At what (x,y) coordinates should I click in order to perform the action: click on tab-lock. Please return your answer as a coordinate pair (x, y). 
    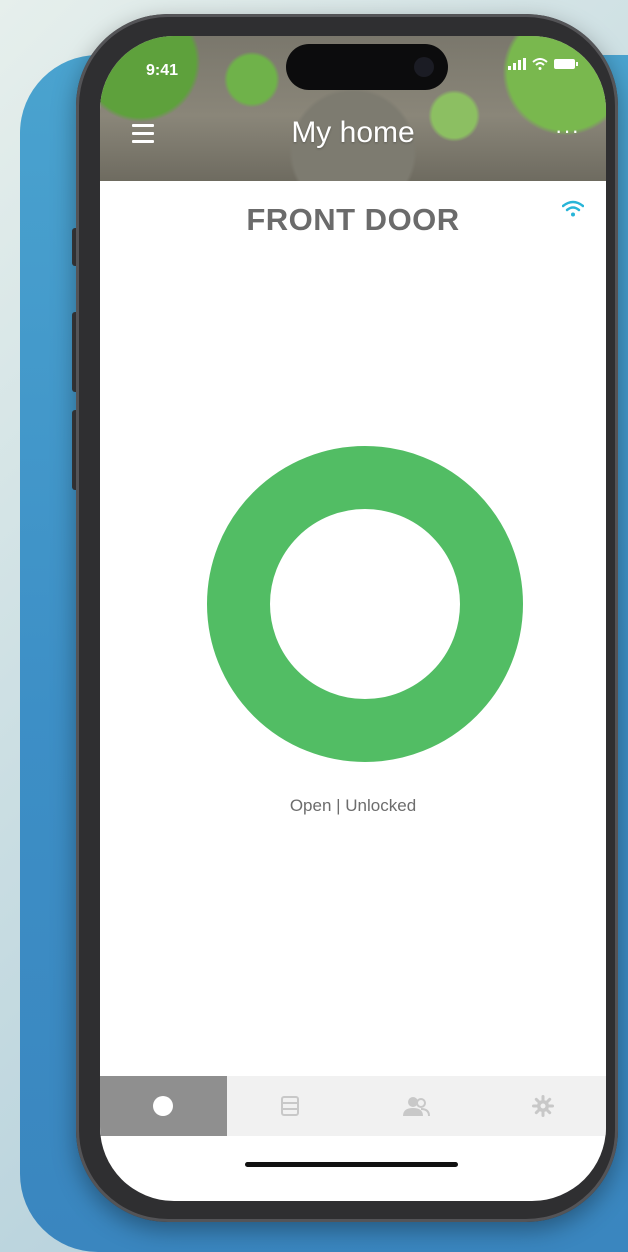
    Looking at the image, I should click on (163, 1106).